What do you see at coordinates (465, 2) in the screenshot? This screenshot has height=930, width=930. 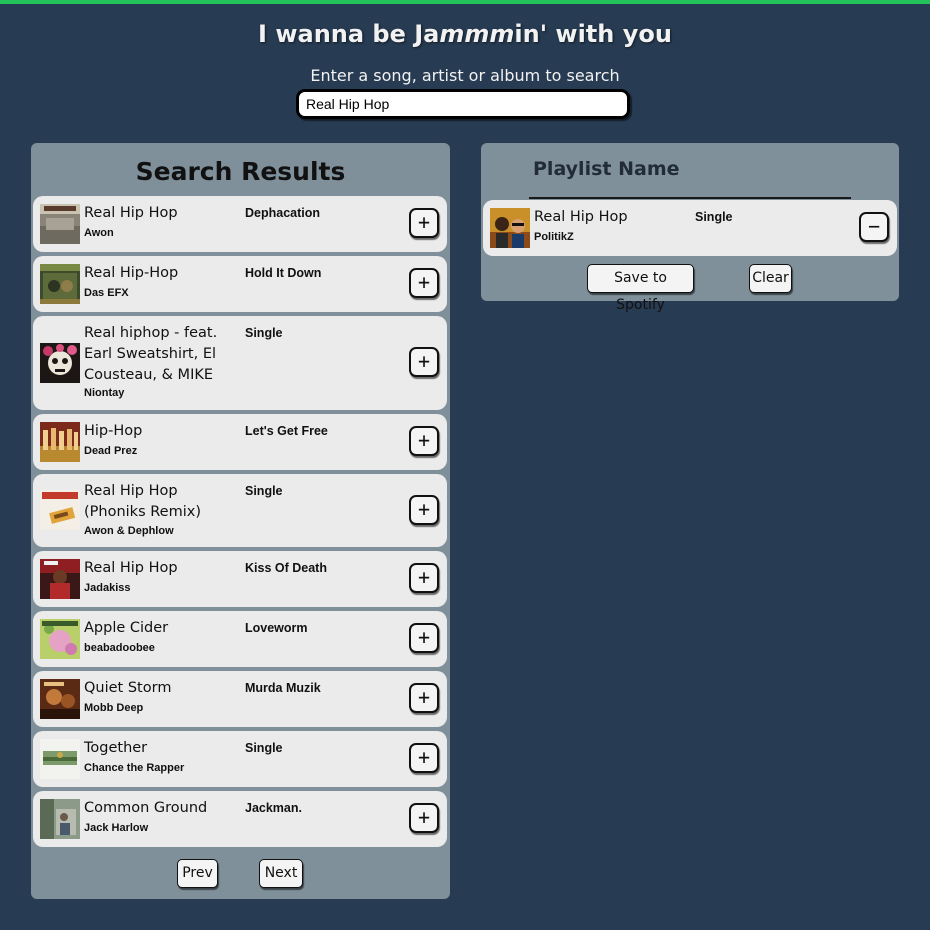 I see `top-accent-bar` at bounding box center [465, 2].